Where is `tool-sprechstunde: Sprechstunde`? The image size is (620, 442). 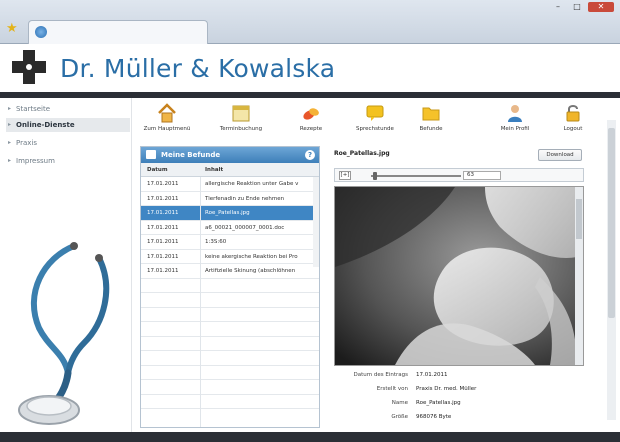 tool-sprechstunde: Sprechstunde is located at coordinates (375, 121).